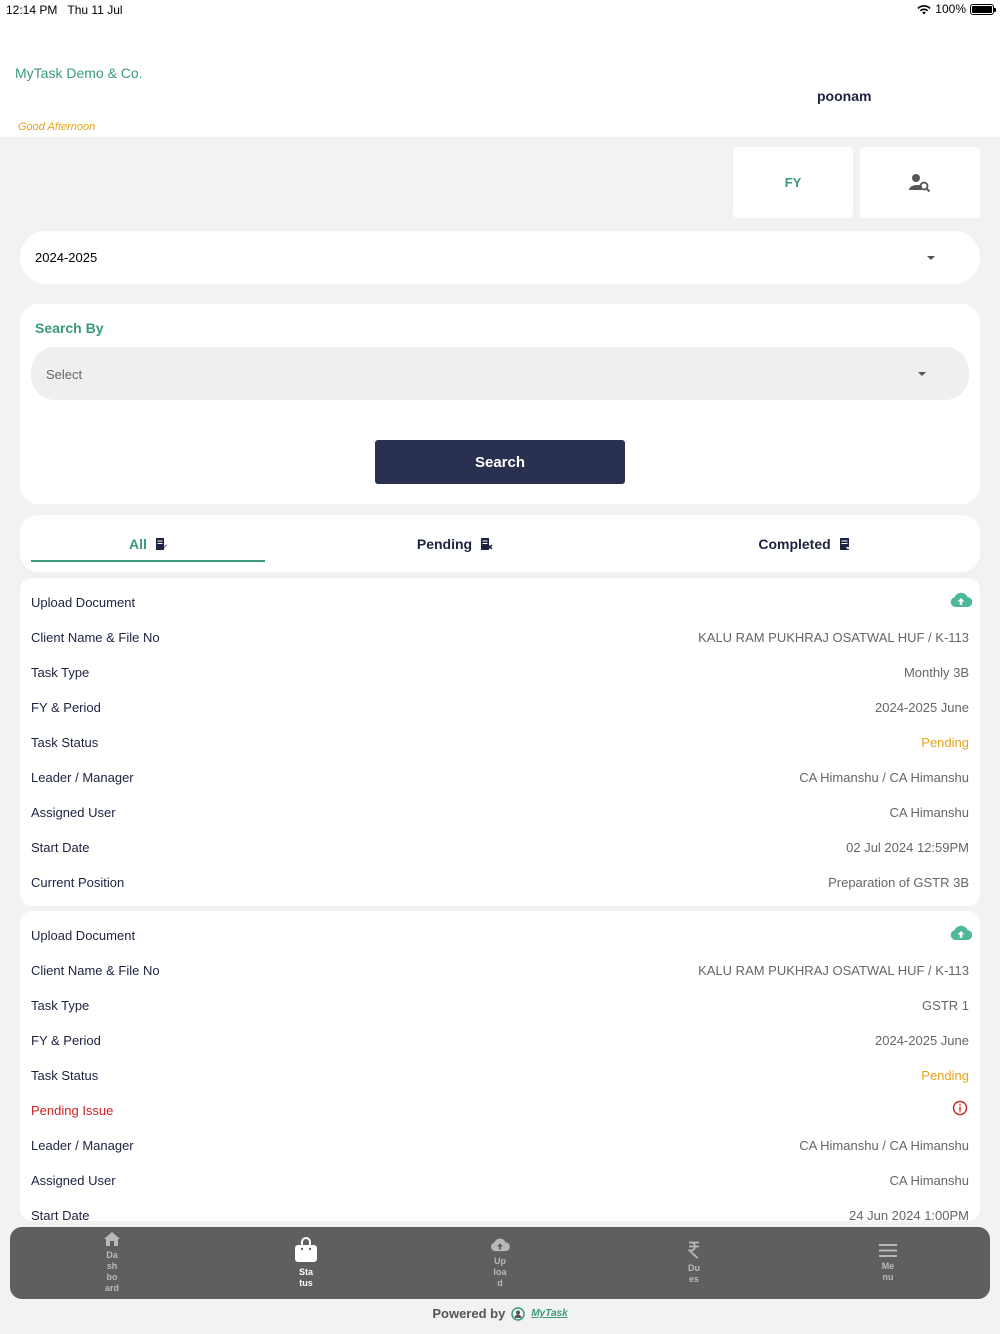 The image size is (1000, 1334). Describe the element at coordinates (500, 840) in the screenshot. I see `task-row: Start Date 02 Jul 2024 12:59PM` at that location.